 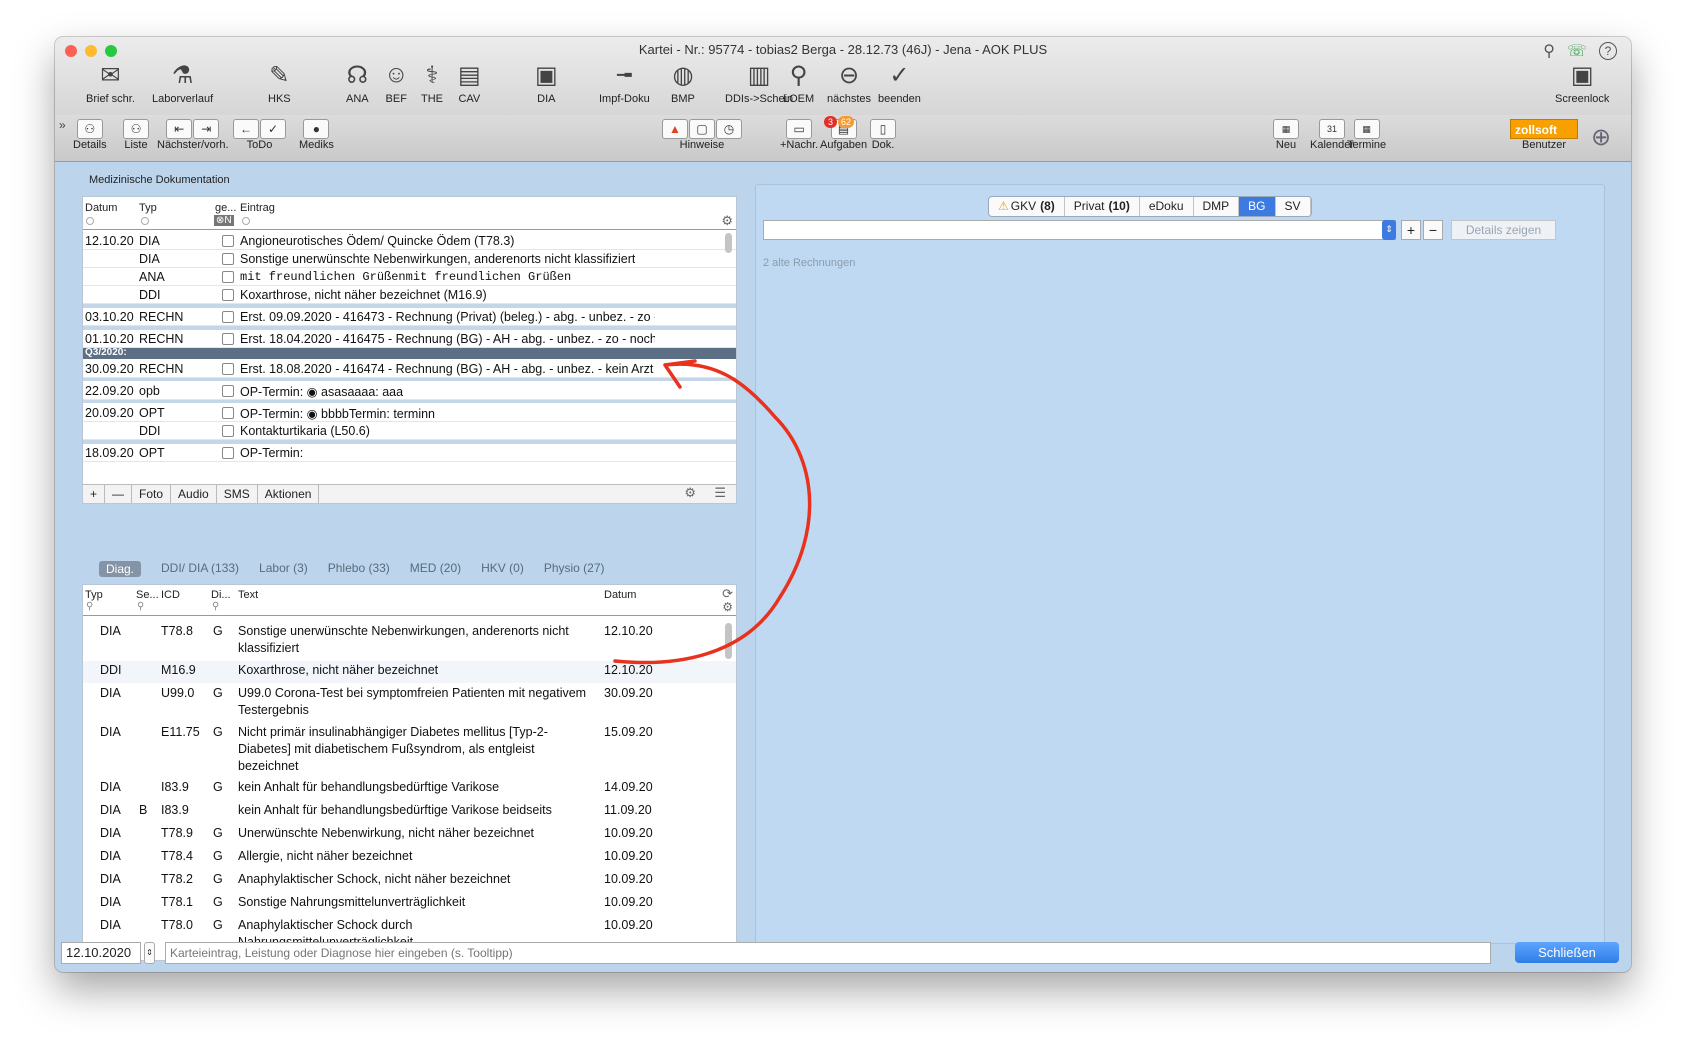 I want to click on annotation-curve, so click(x=712, y=512).